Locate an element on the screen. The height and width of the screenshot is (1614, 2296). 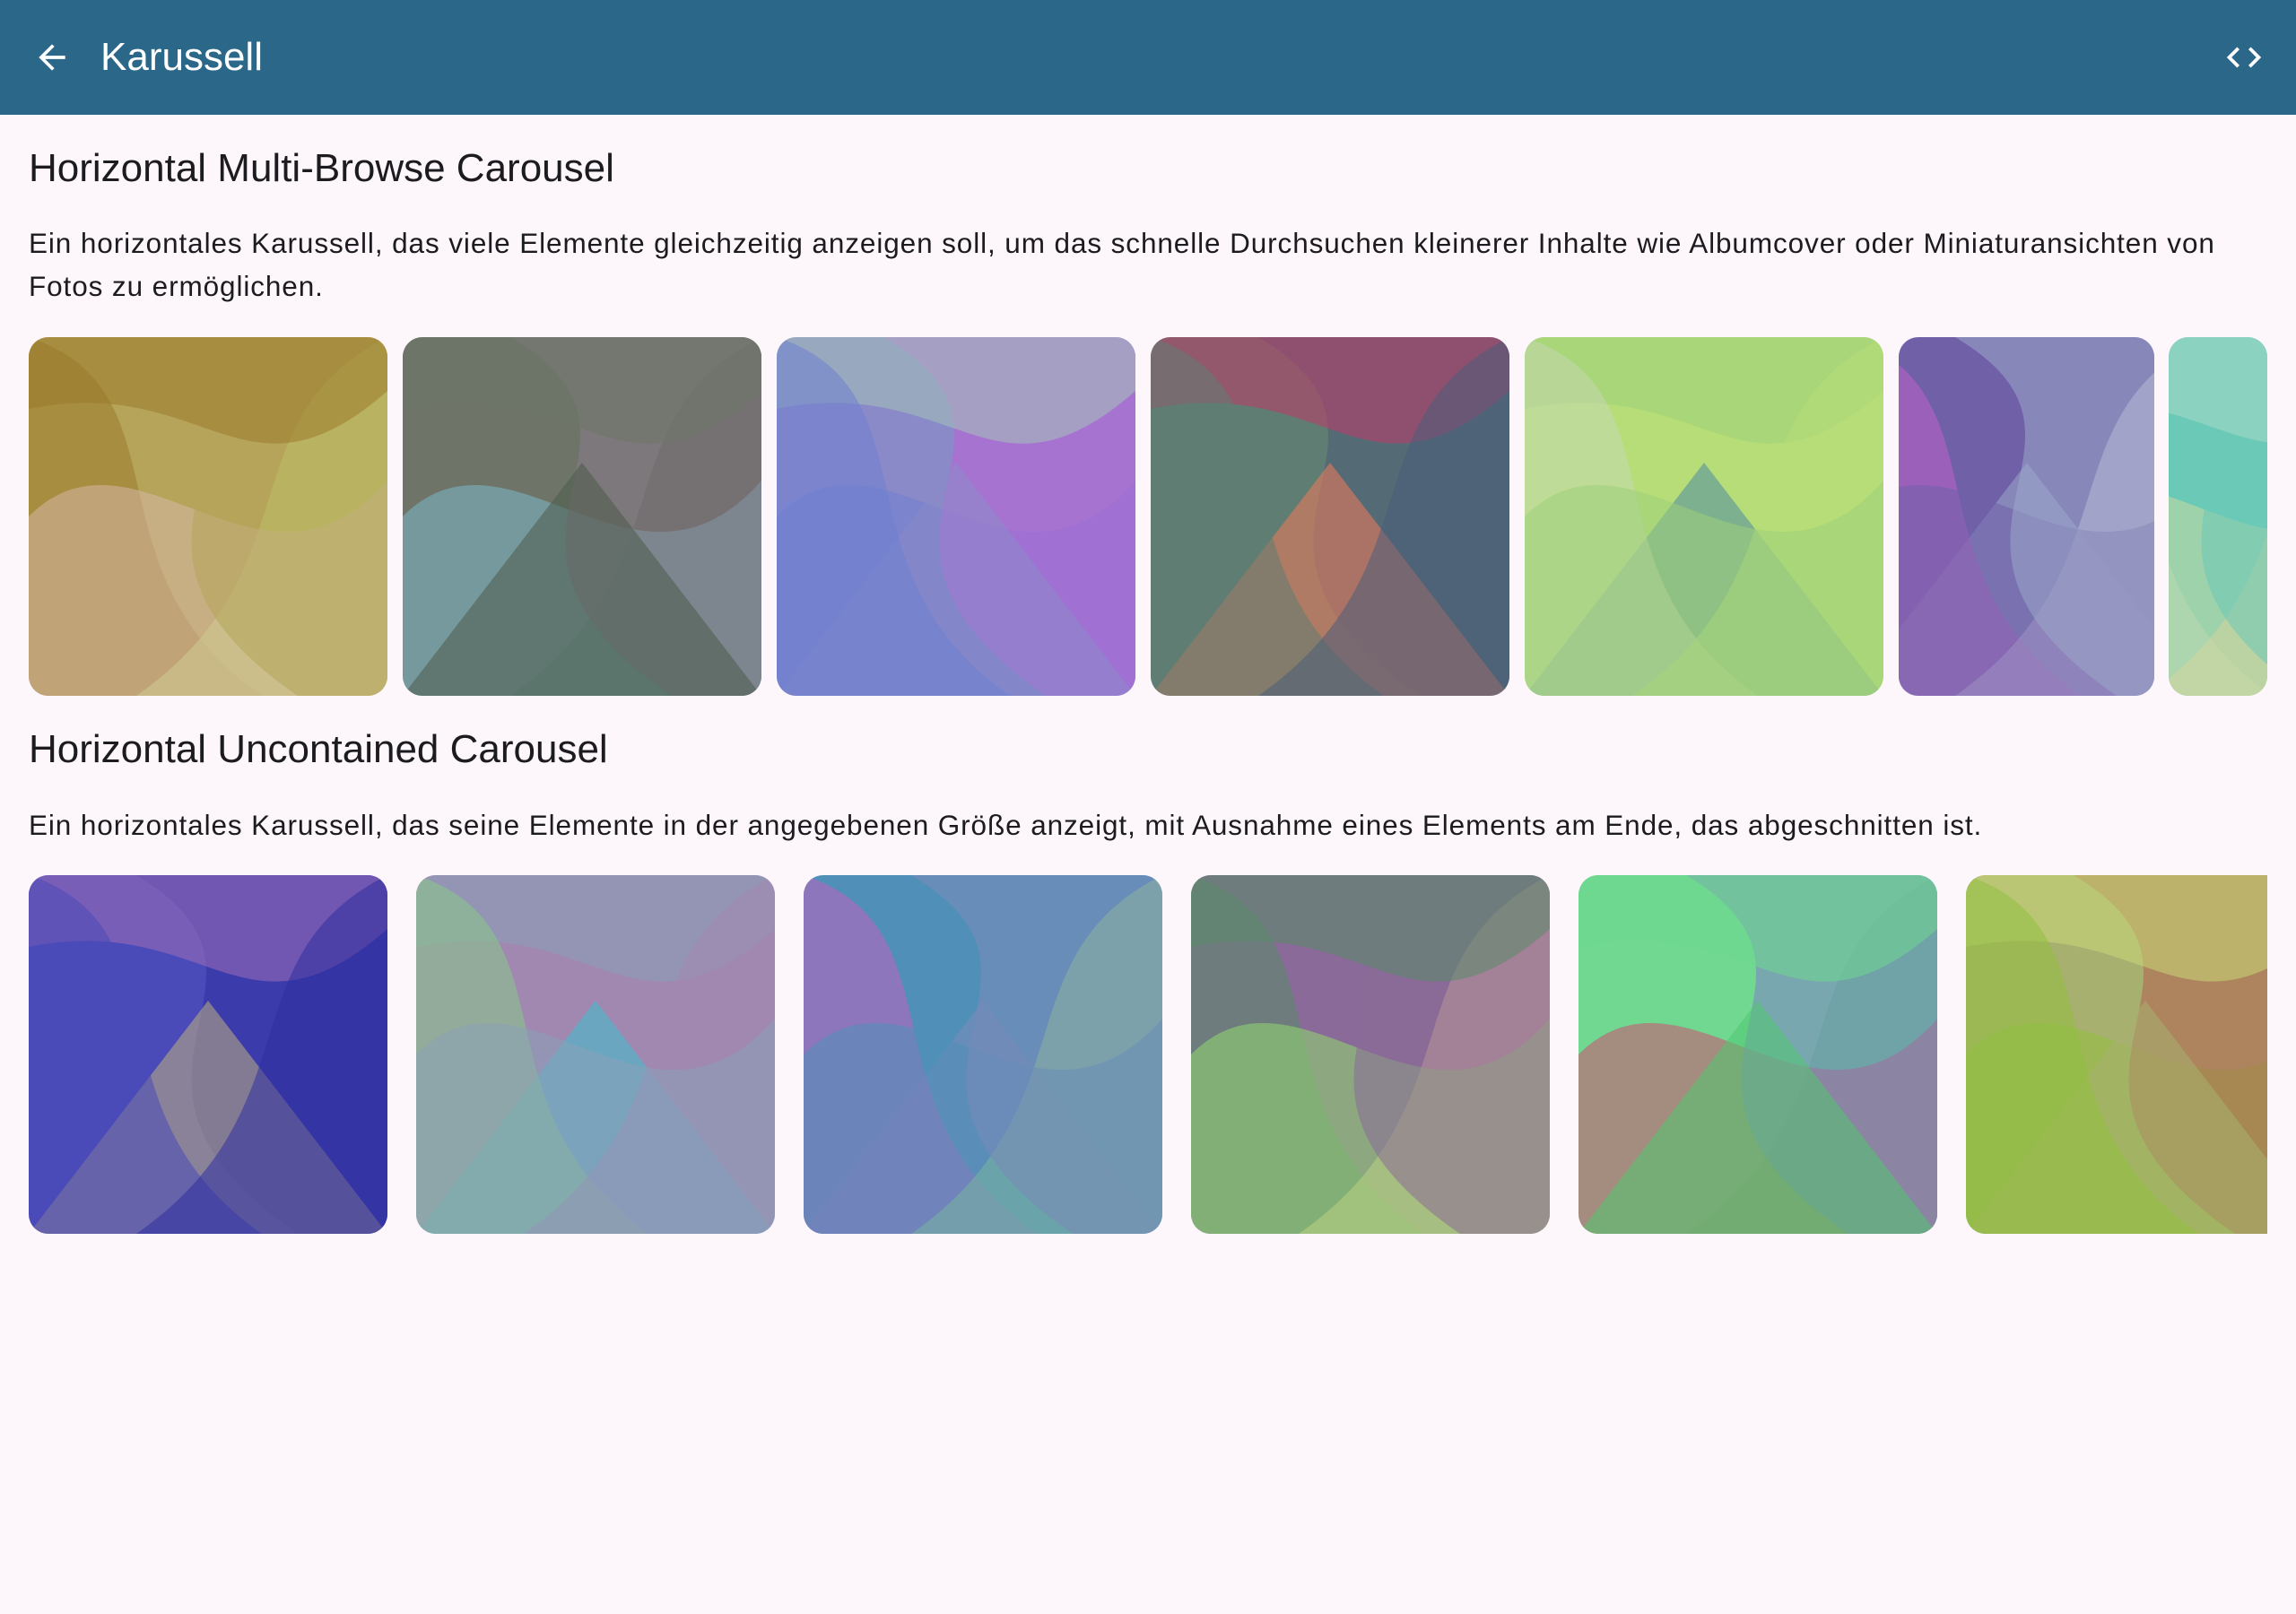
code-icon is located at coordinates (2244, 57).